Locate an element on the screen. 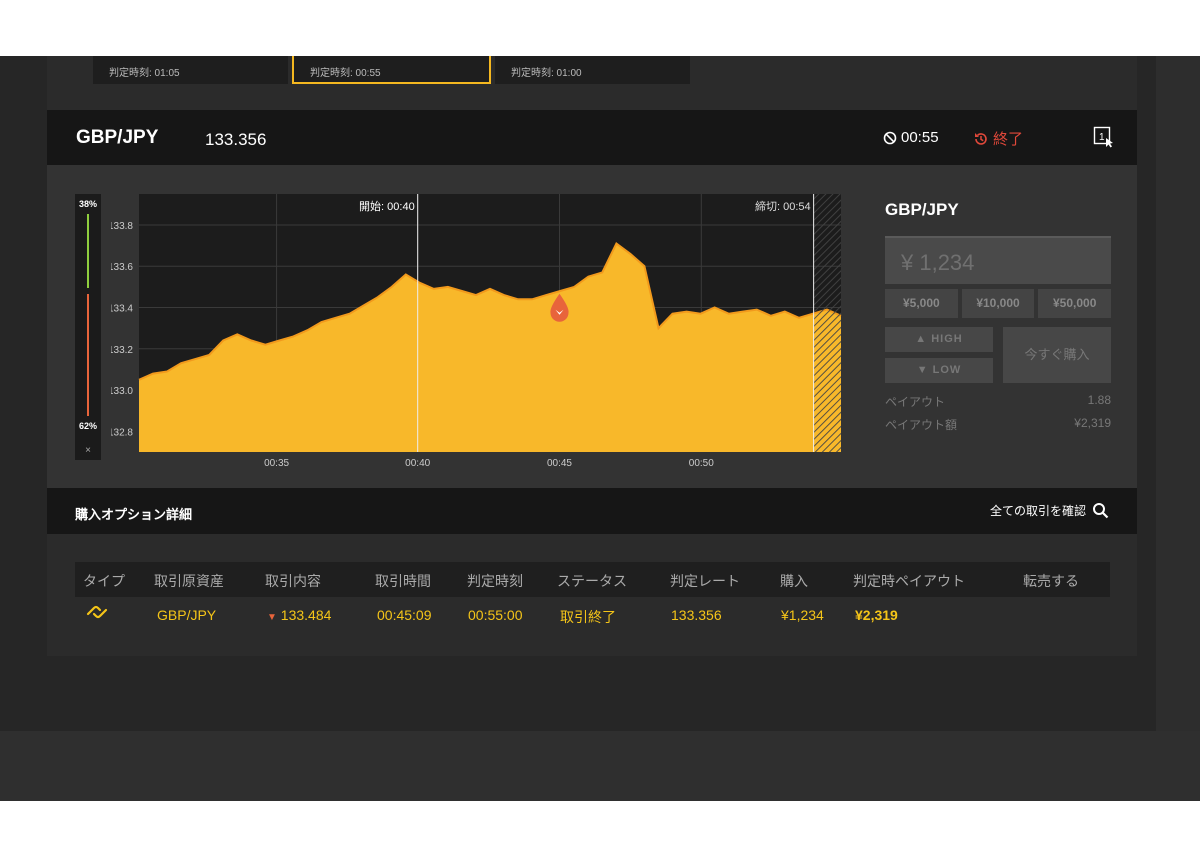 This screenshot has height=856, width=1200. high-percentage: 38% is located at coordinates (87, 204).